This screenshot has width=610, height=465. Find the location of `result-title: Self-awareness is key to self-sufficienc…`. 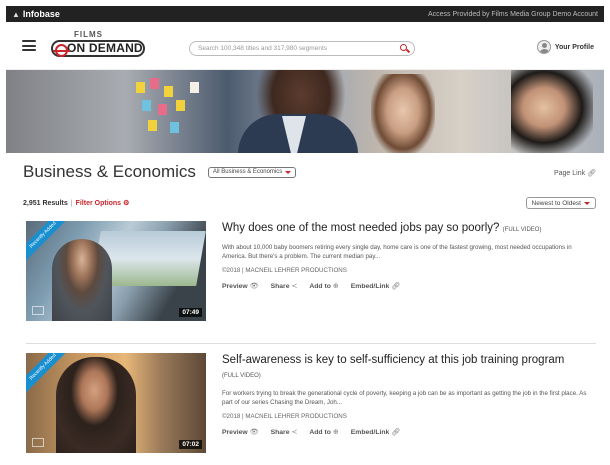

result-title: Self-awareness is key to self-sufficienc… is located at coordinates (407, 368).